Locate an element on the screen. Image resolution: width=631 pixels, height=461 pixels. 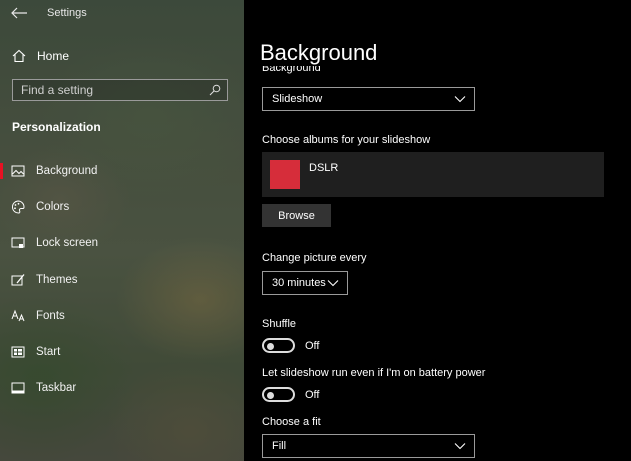
taskbar-icon is located at coordinates (18, 388).